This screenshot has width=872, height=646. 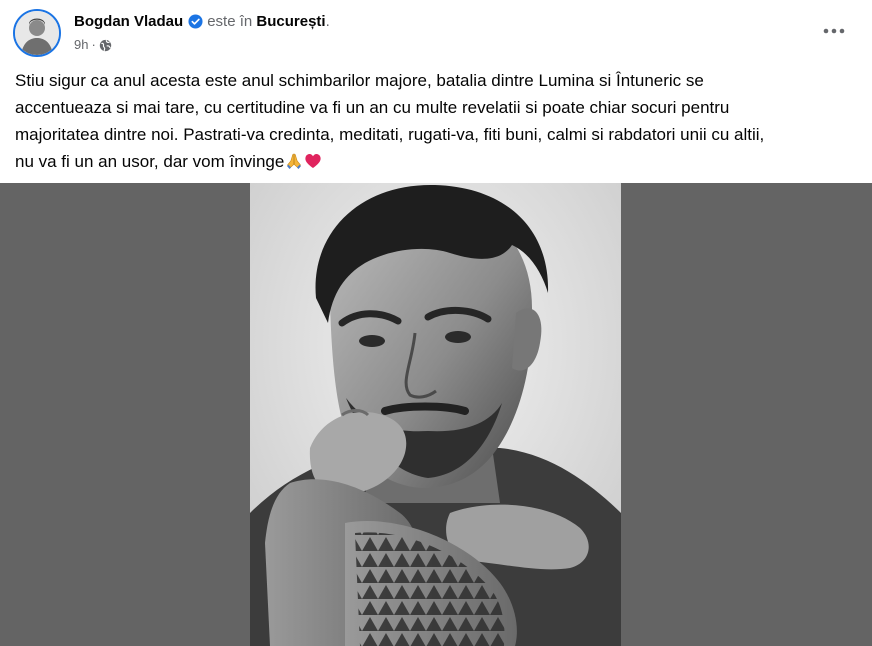 What do you see at coordinates (195, 24) in the screenshot?
I see `verified-badge-icon` at bounding box center [195, 24].